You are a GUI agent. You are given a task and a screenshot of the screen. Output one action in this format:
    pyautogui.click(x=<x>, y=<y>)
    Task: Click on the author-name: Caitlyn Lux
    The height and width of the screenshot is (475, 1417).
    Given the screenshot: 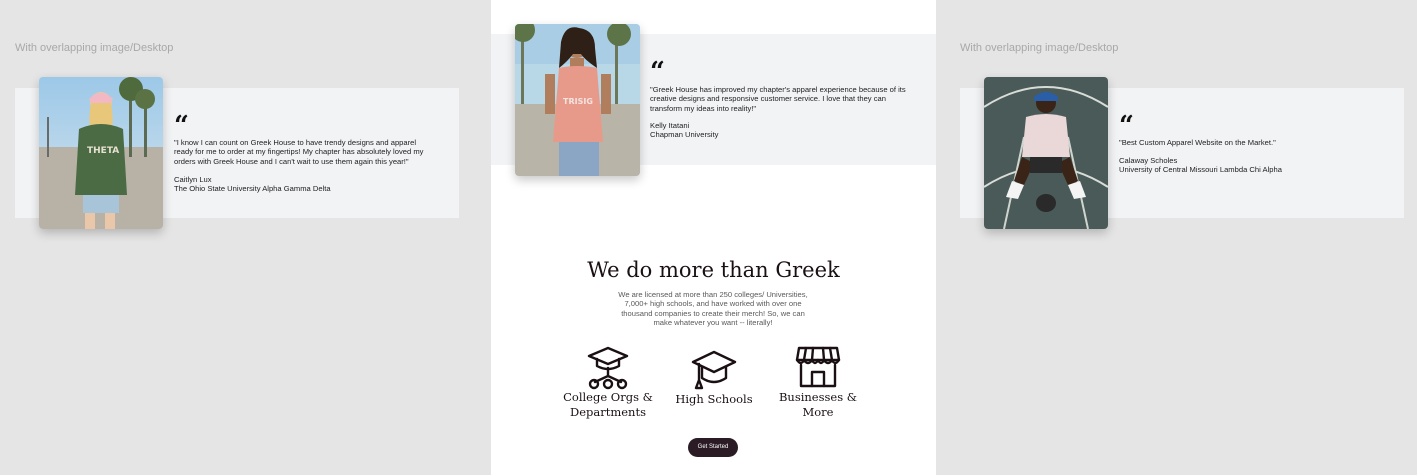 What is the action you would take?
    pyautogui.click(x=193, y=179)
    